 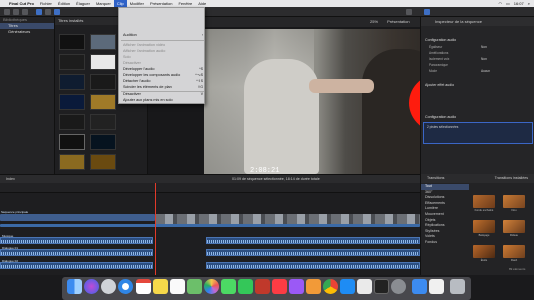 What do you see at coordinates (103, 3) in the screenshot?
I see `menu-marquer: Marquer` at bounding box center [103, 3].